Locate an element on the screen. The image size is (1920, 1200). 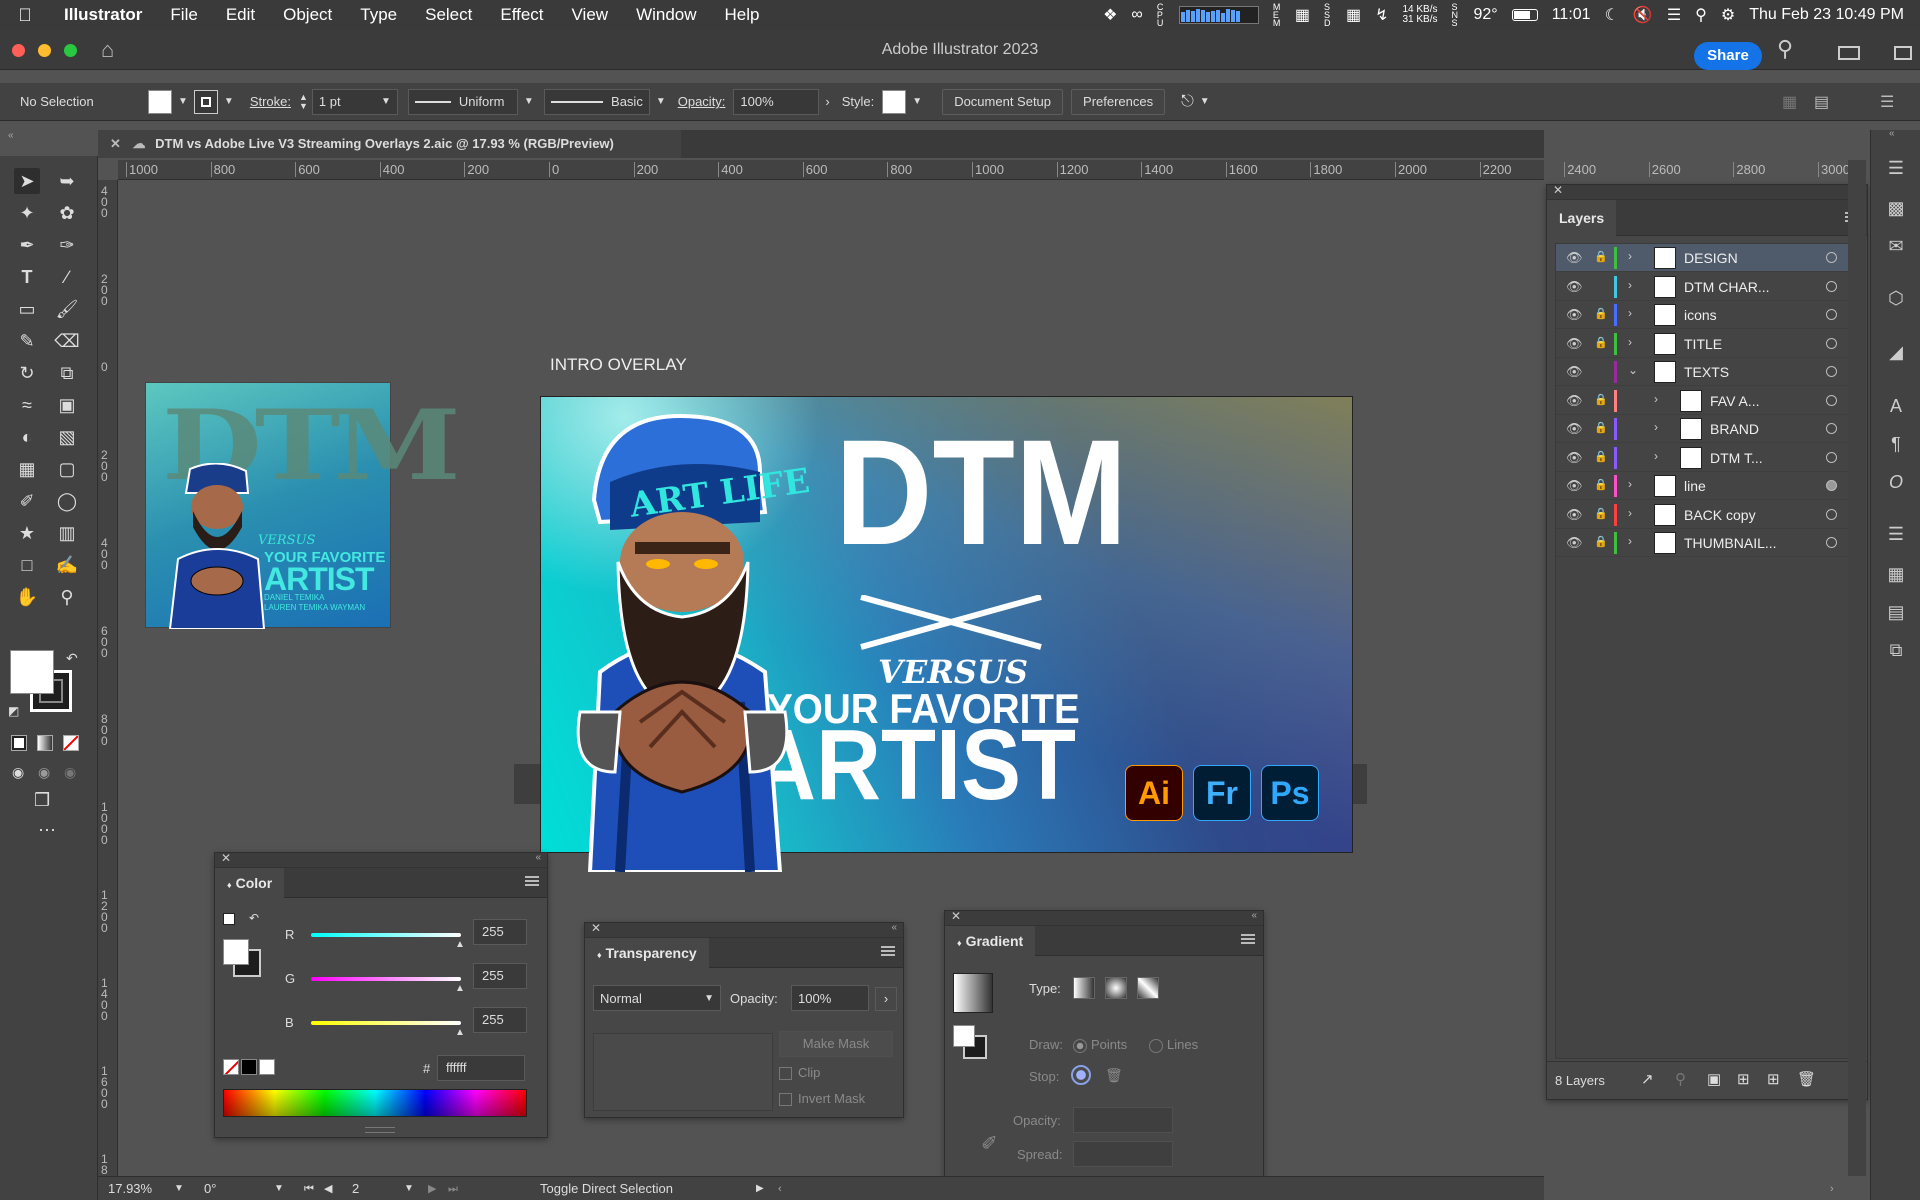
align-icon: ▦ is located at coordinates (1789, 102).